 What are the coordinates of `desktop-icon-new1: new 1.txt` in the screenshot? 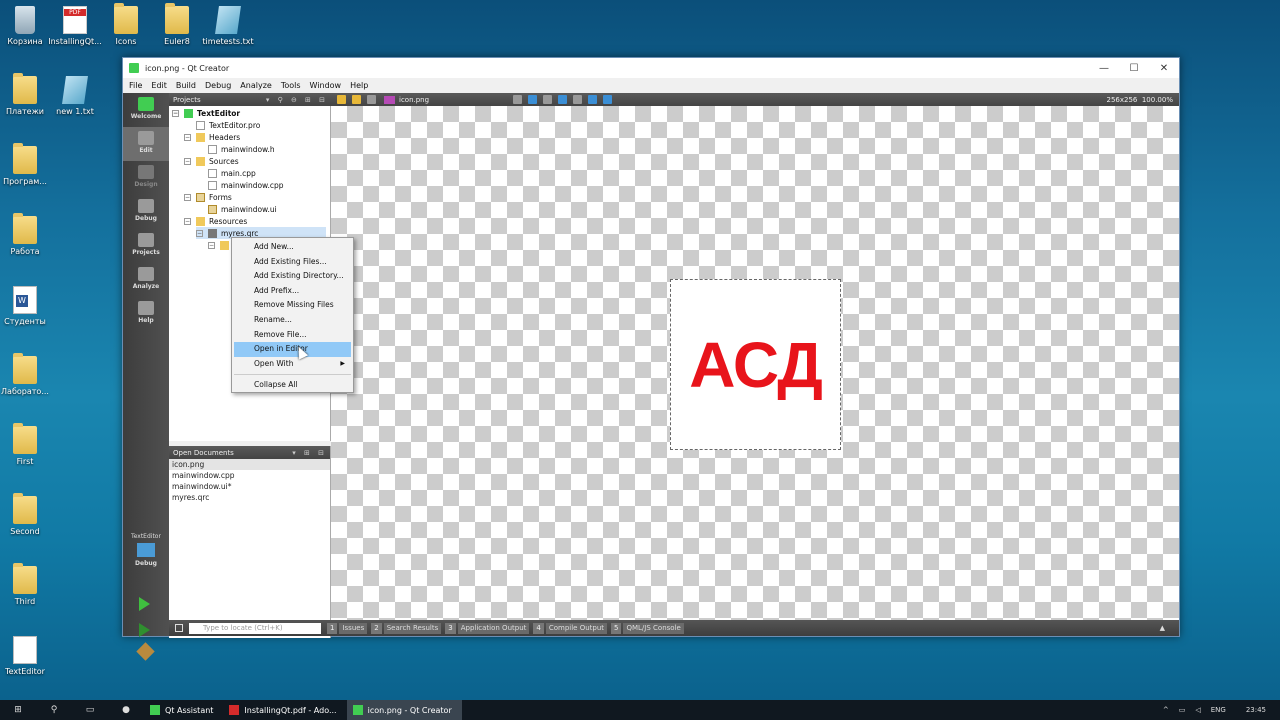 It's located at (75, 96).